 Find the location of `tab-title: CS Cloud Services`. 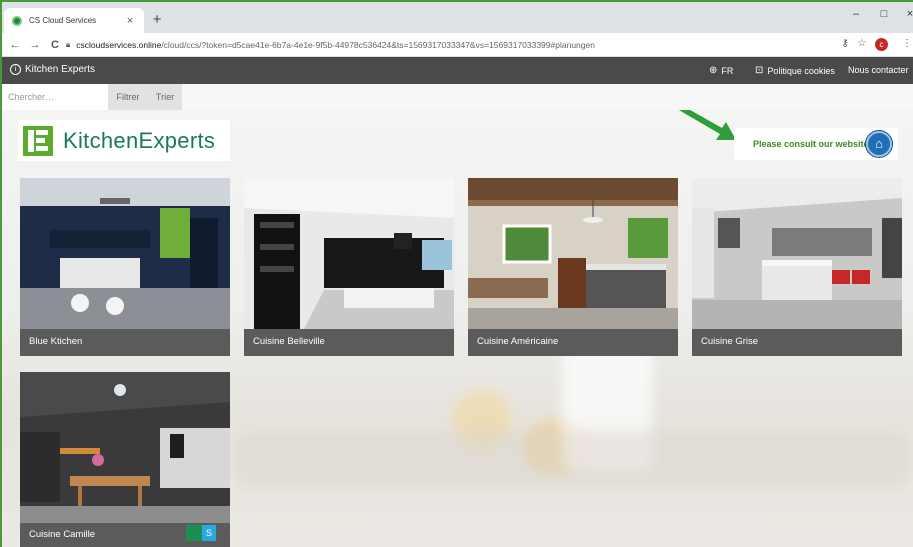

tab-title: CS Cloud Services is located at coordinates (63, 20).